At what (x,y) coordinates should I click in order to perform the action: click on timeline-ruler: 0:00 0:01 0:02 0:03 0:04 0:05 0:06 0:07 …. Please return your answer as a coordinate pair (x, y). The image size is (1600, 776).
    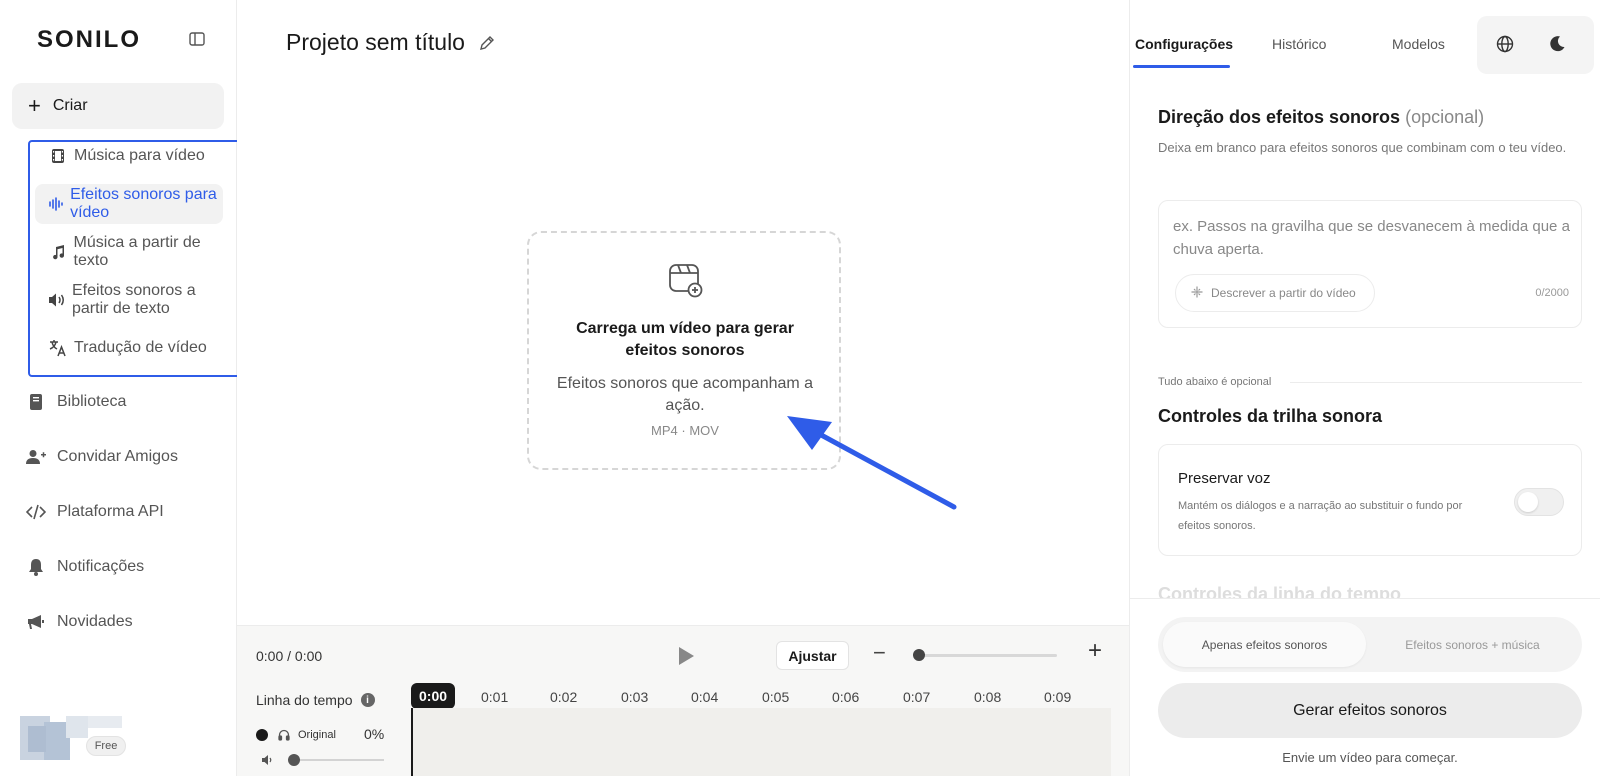
    Looking at the image, I should click on (761, 696).